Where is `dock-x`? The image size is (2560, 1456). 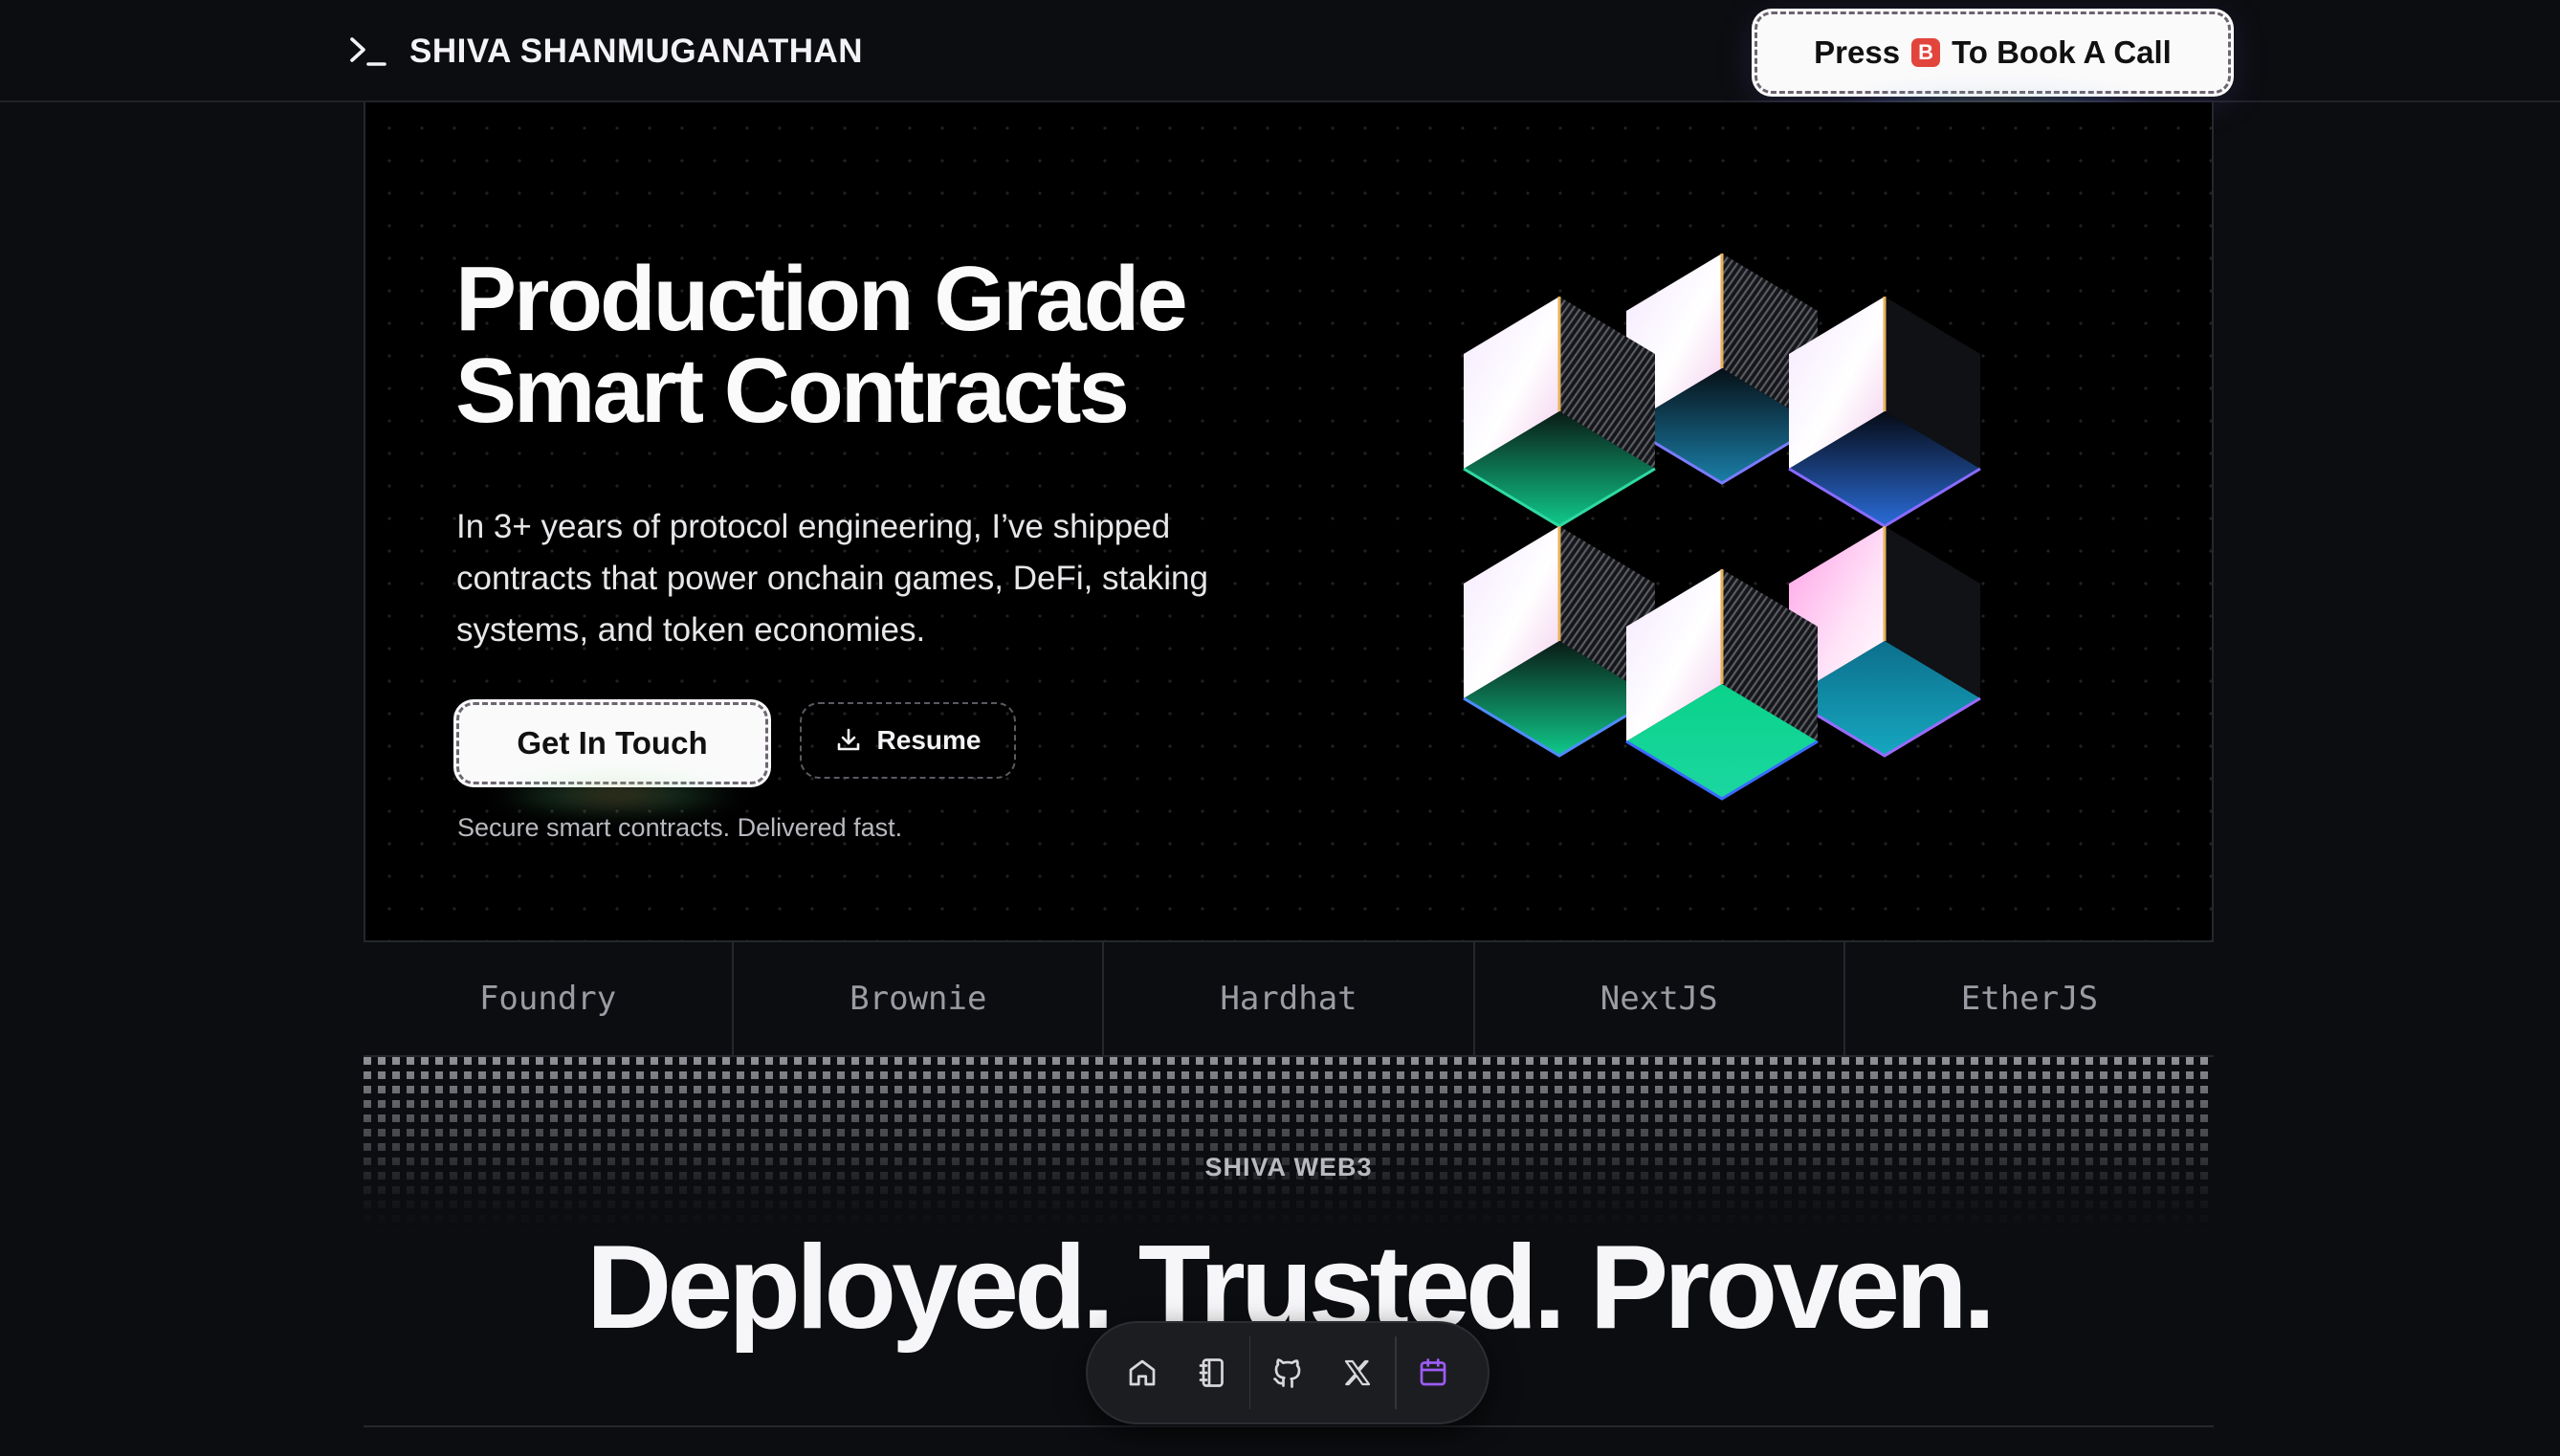
dock-x is located at coordinates (1358, 1372).